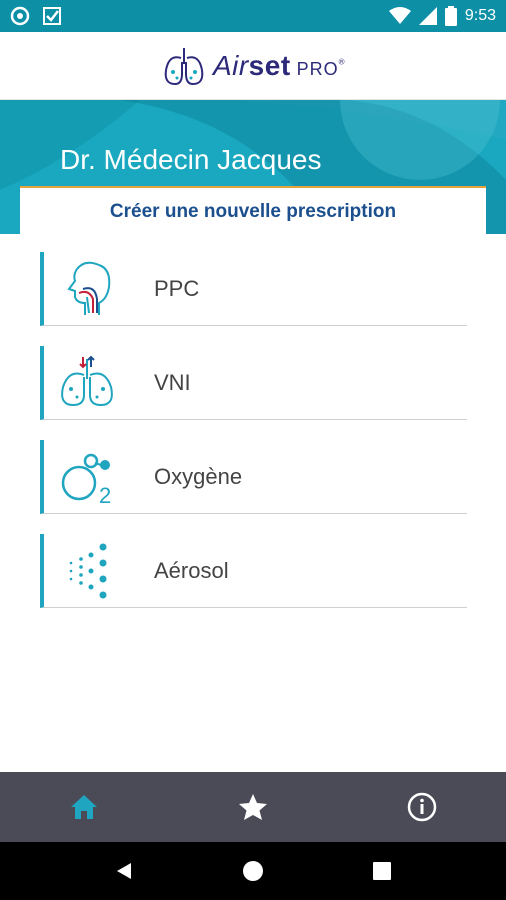 The width and height of the screenshot is (506, 900). I want to click on logo-pro: PRO, so click(317, 68).